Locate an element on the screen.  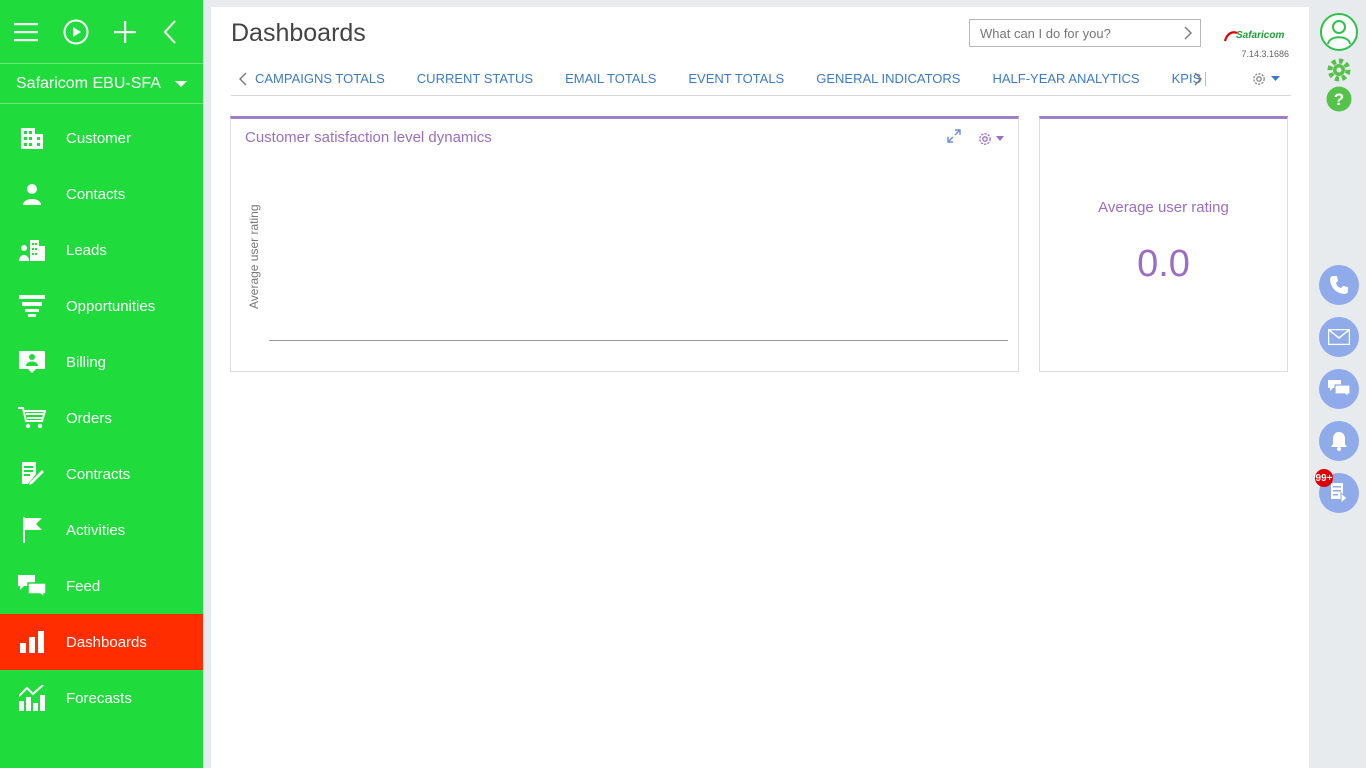
expand-icon is located at coordinates (954, 138).